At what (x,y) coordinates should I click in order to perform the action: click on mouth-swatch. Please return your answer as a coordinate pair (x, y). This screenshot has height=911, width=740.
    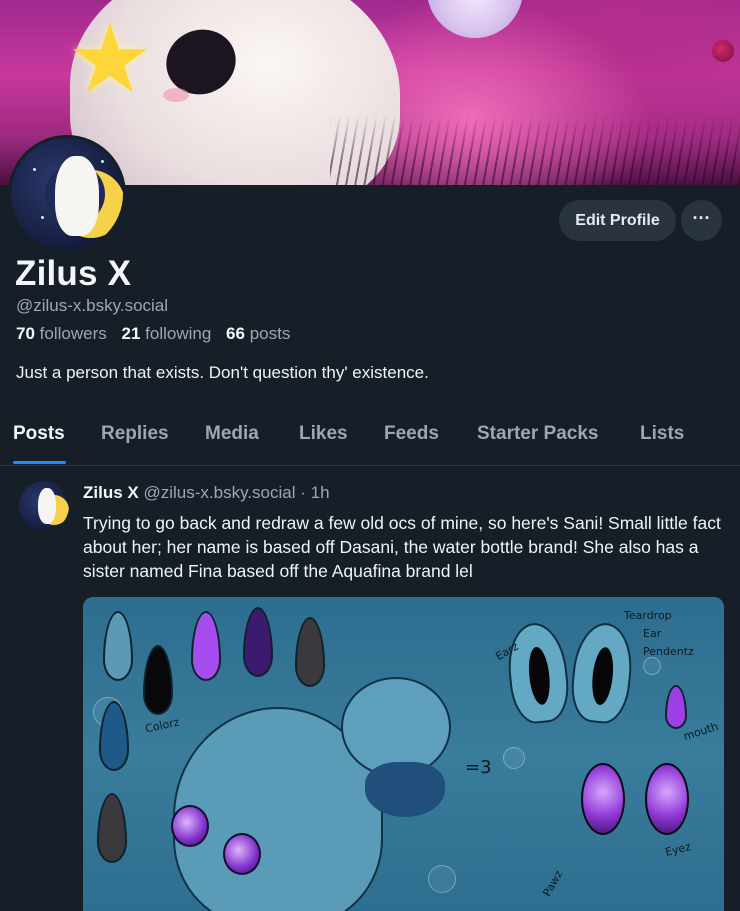
    Looking at the image, I should click on (676, 707).